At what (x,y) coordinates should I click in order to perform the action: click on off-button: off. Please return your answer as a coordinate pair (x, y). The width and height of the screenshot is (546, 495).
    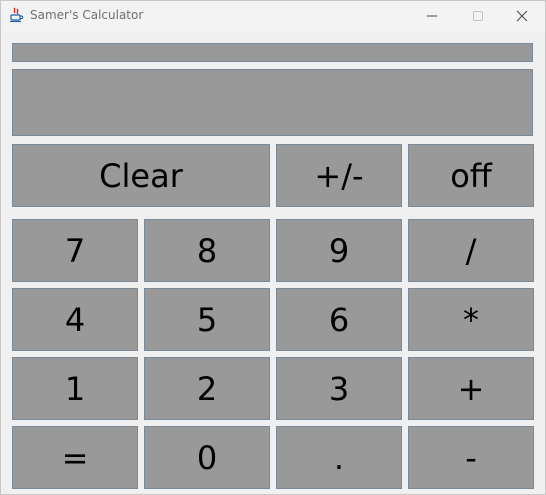
    Looking at the image, I should click on (471, 175).